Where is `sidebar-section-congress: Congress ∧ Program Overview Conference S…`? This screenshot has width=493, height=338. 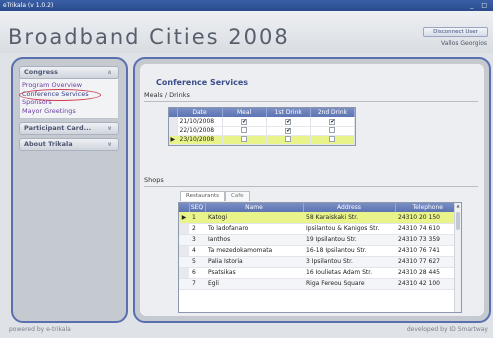 sidebar-section-congress: Congress ∧ Program Overview Conference S… is located at coordinates (69, 92).